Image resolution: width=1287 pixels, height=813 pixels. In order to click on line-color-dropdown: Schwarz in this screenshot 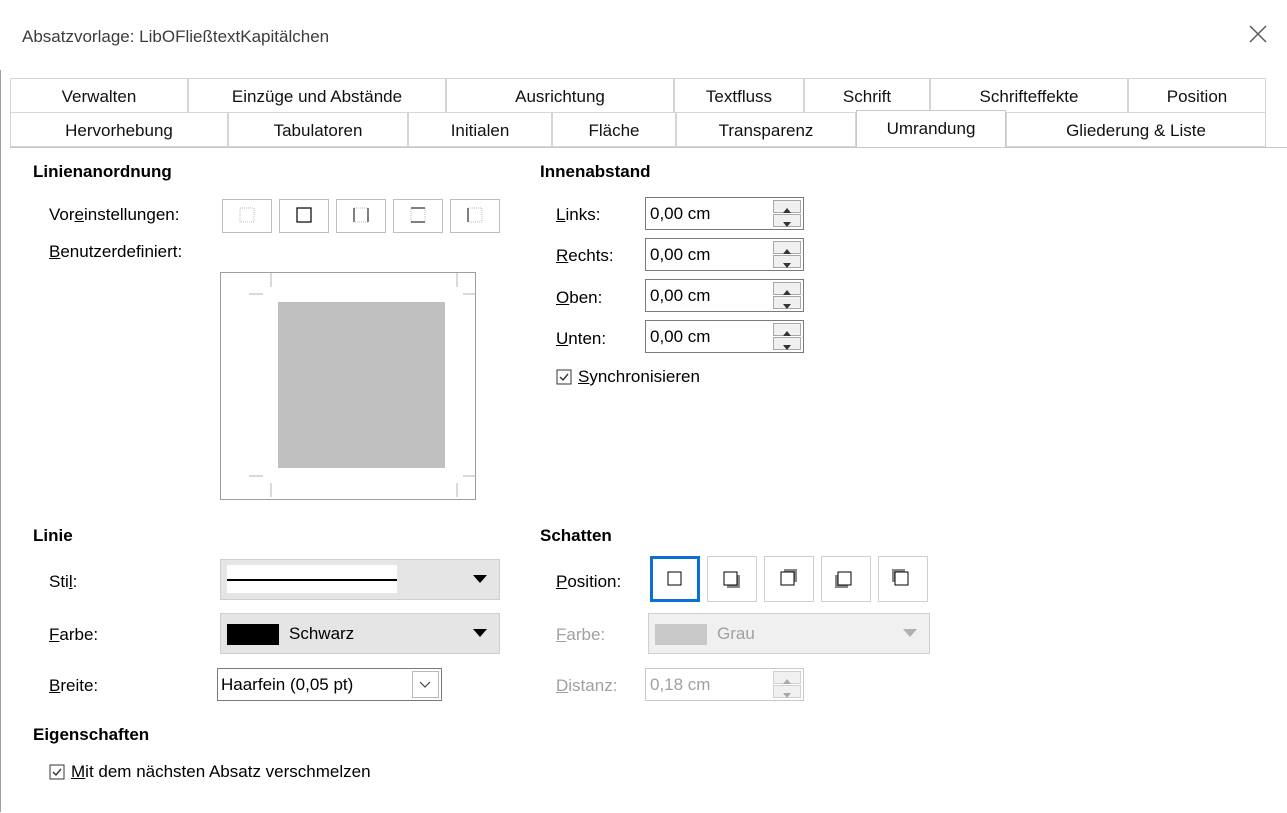, I will do `click(360, 633)`.